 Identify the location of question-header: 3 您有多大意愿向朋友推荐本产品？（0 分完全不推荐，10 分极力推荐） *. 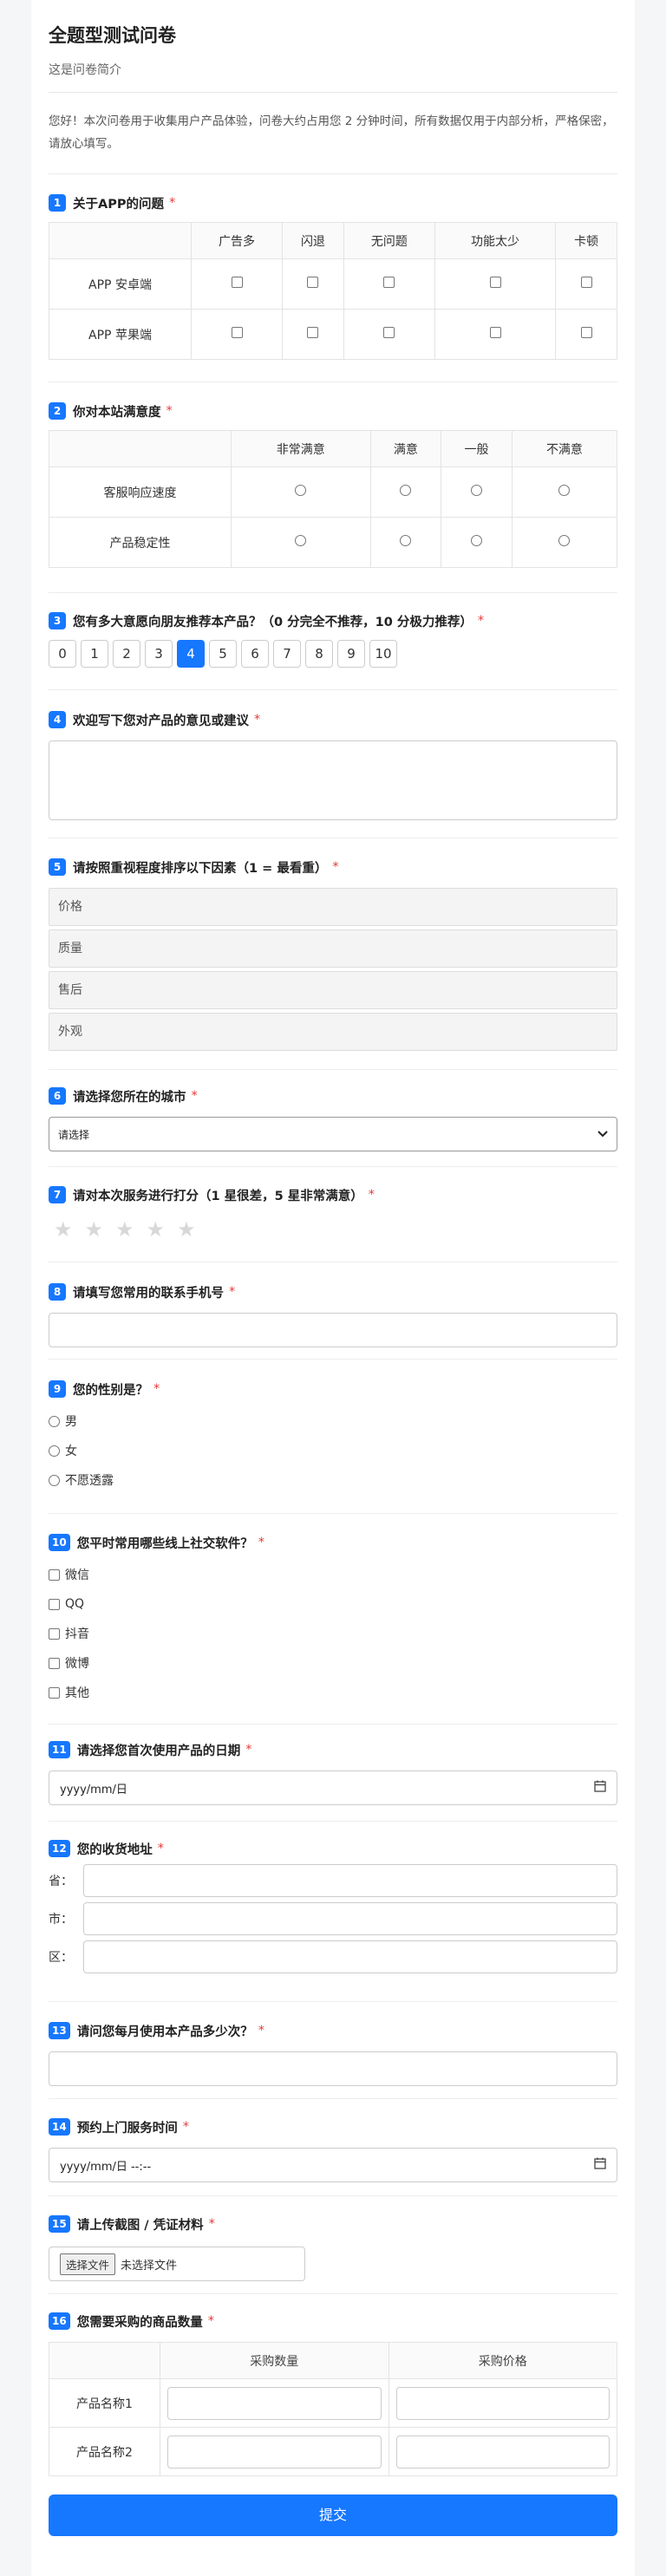
(333, 621).